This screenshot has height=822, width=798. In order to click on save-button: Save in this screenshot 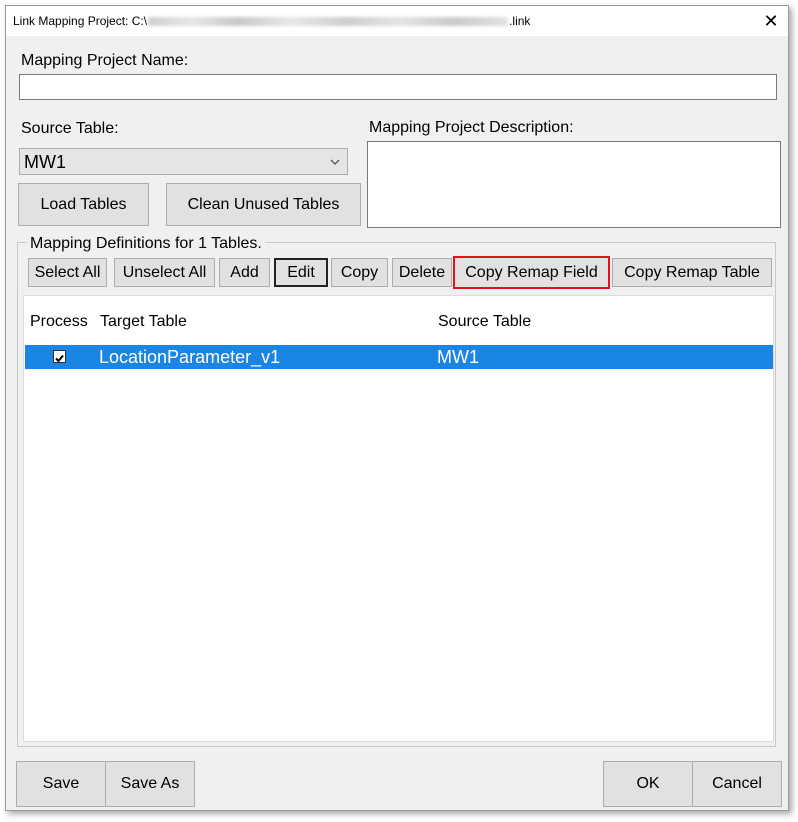, I will do `click(61, 784)`.